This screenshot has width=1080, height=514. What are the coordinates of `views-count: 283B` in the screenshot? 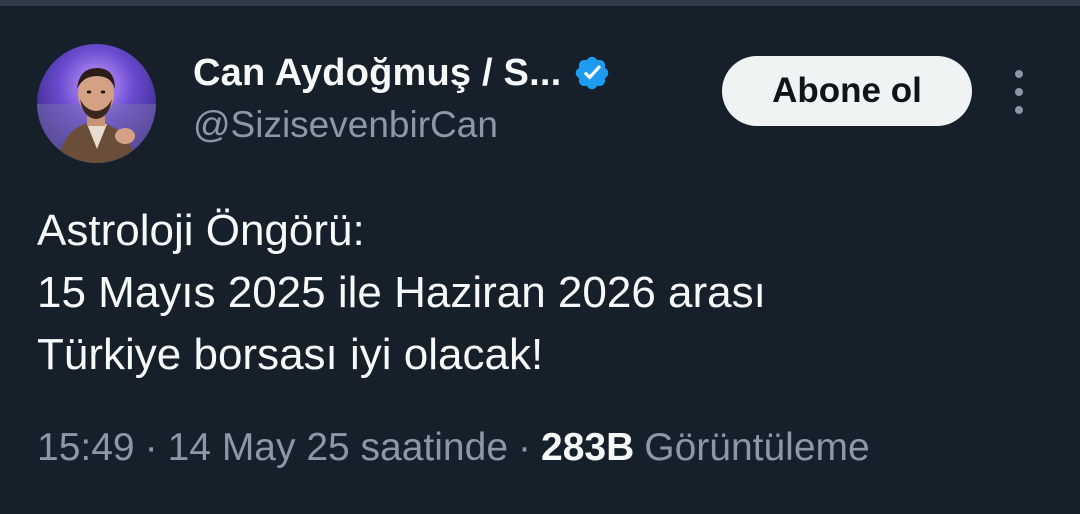 It's located at (587, 448).